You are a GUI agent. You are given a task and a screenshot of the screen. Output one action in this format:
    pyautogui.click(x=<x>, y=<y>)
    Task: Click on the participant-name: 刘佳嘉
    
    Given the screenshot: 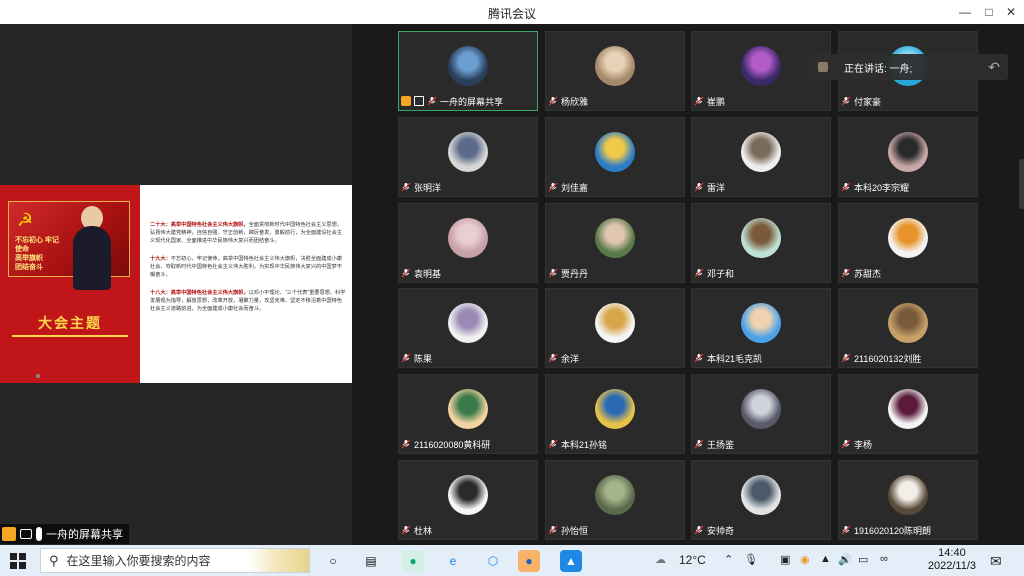 What is the action you would take?
    pyautogui.click(x=575, y=187)
    